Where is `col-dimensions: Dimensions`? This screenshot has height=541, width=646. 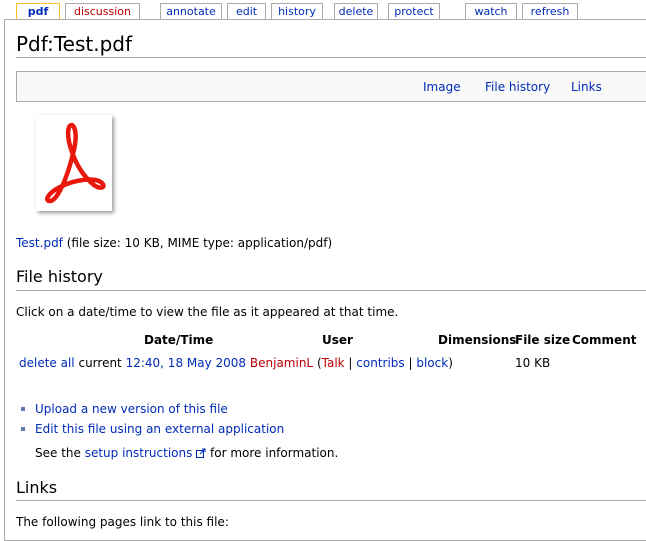 col-dimensions: Dimensions is located at coordinates (477, 340).